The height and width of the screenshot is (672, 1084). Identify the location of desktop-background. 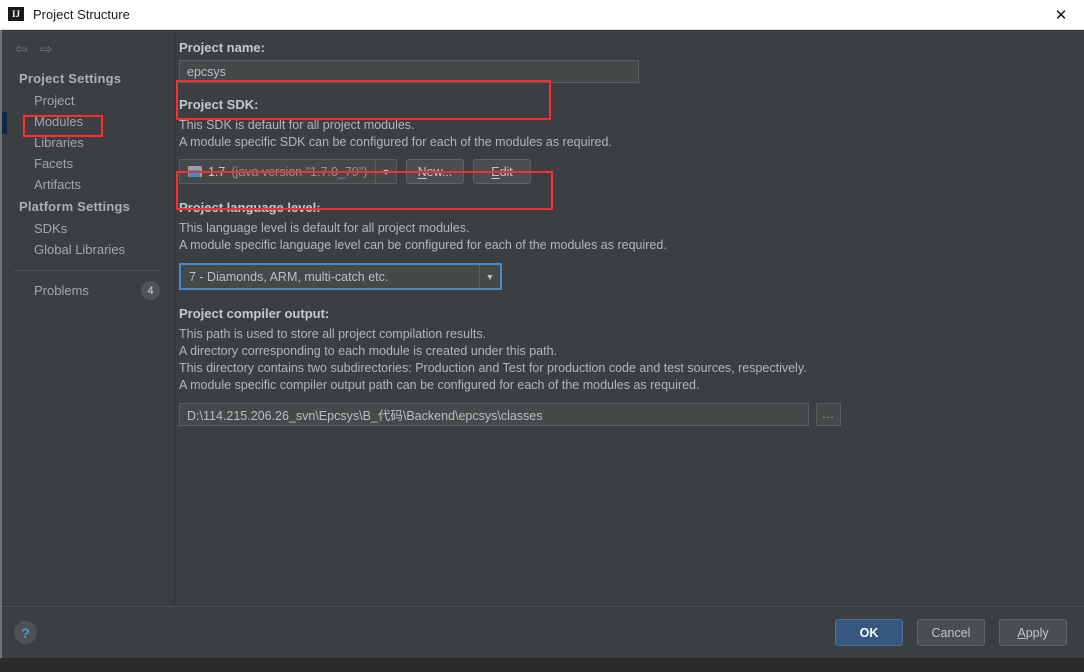
(542, 665).